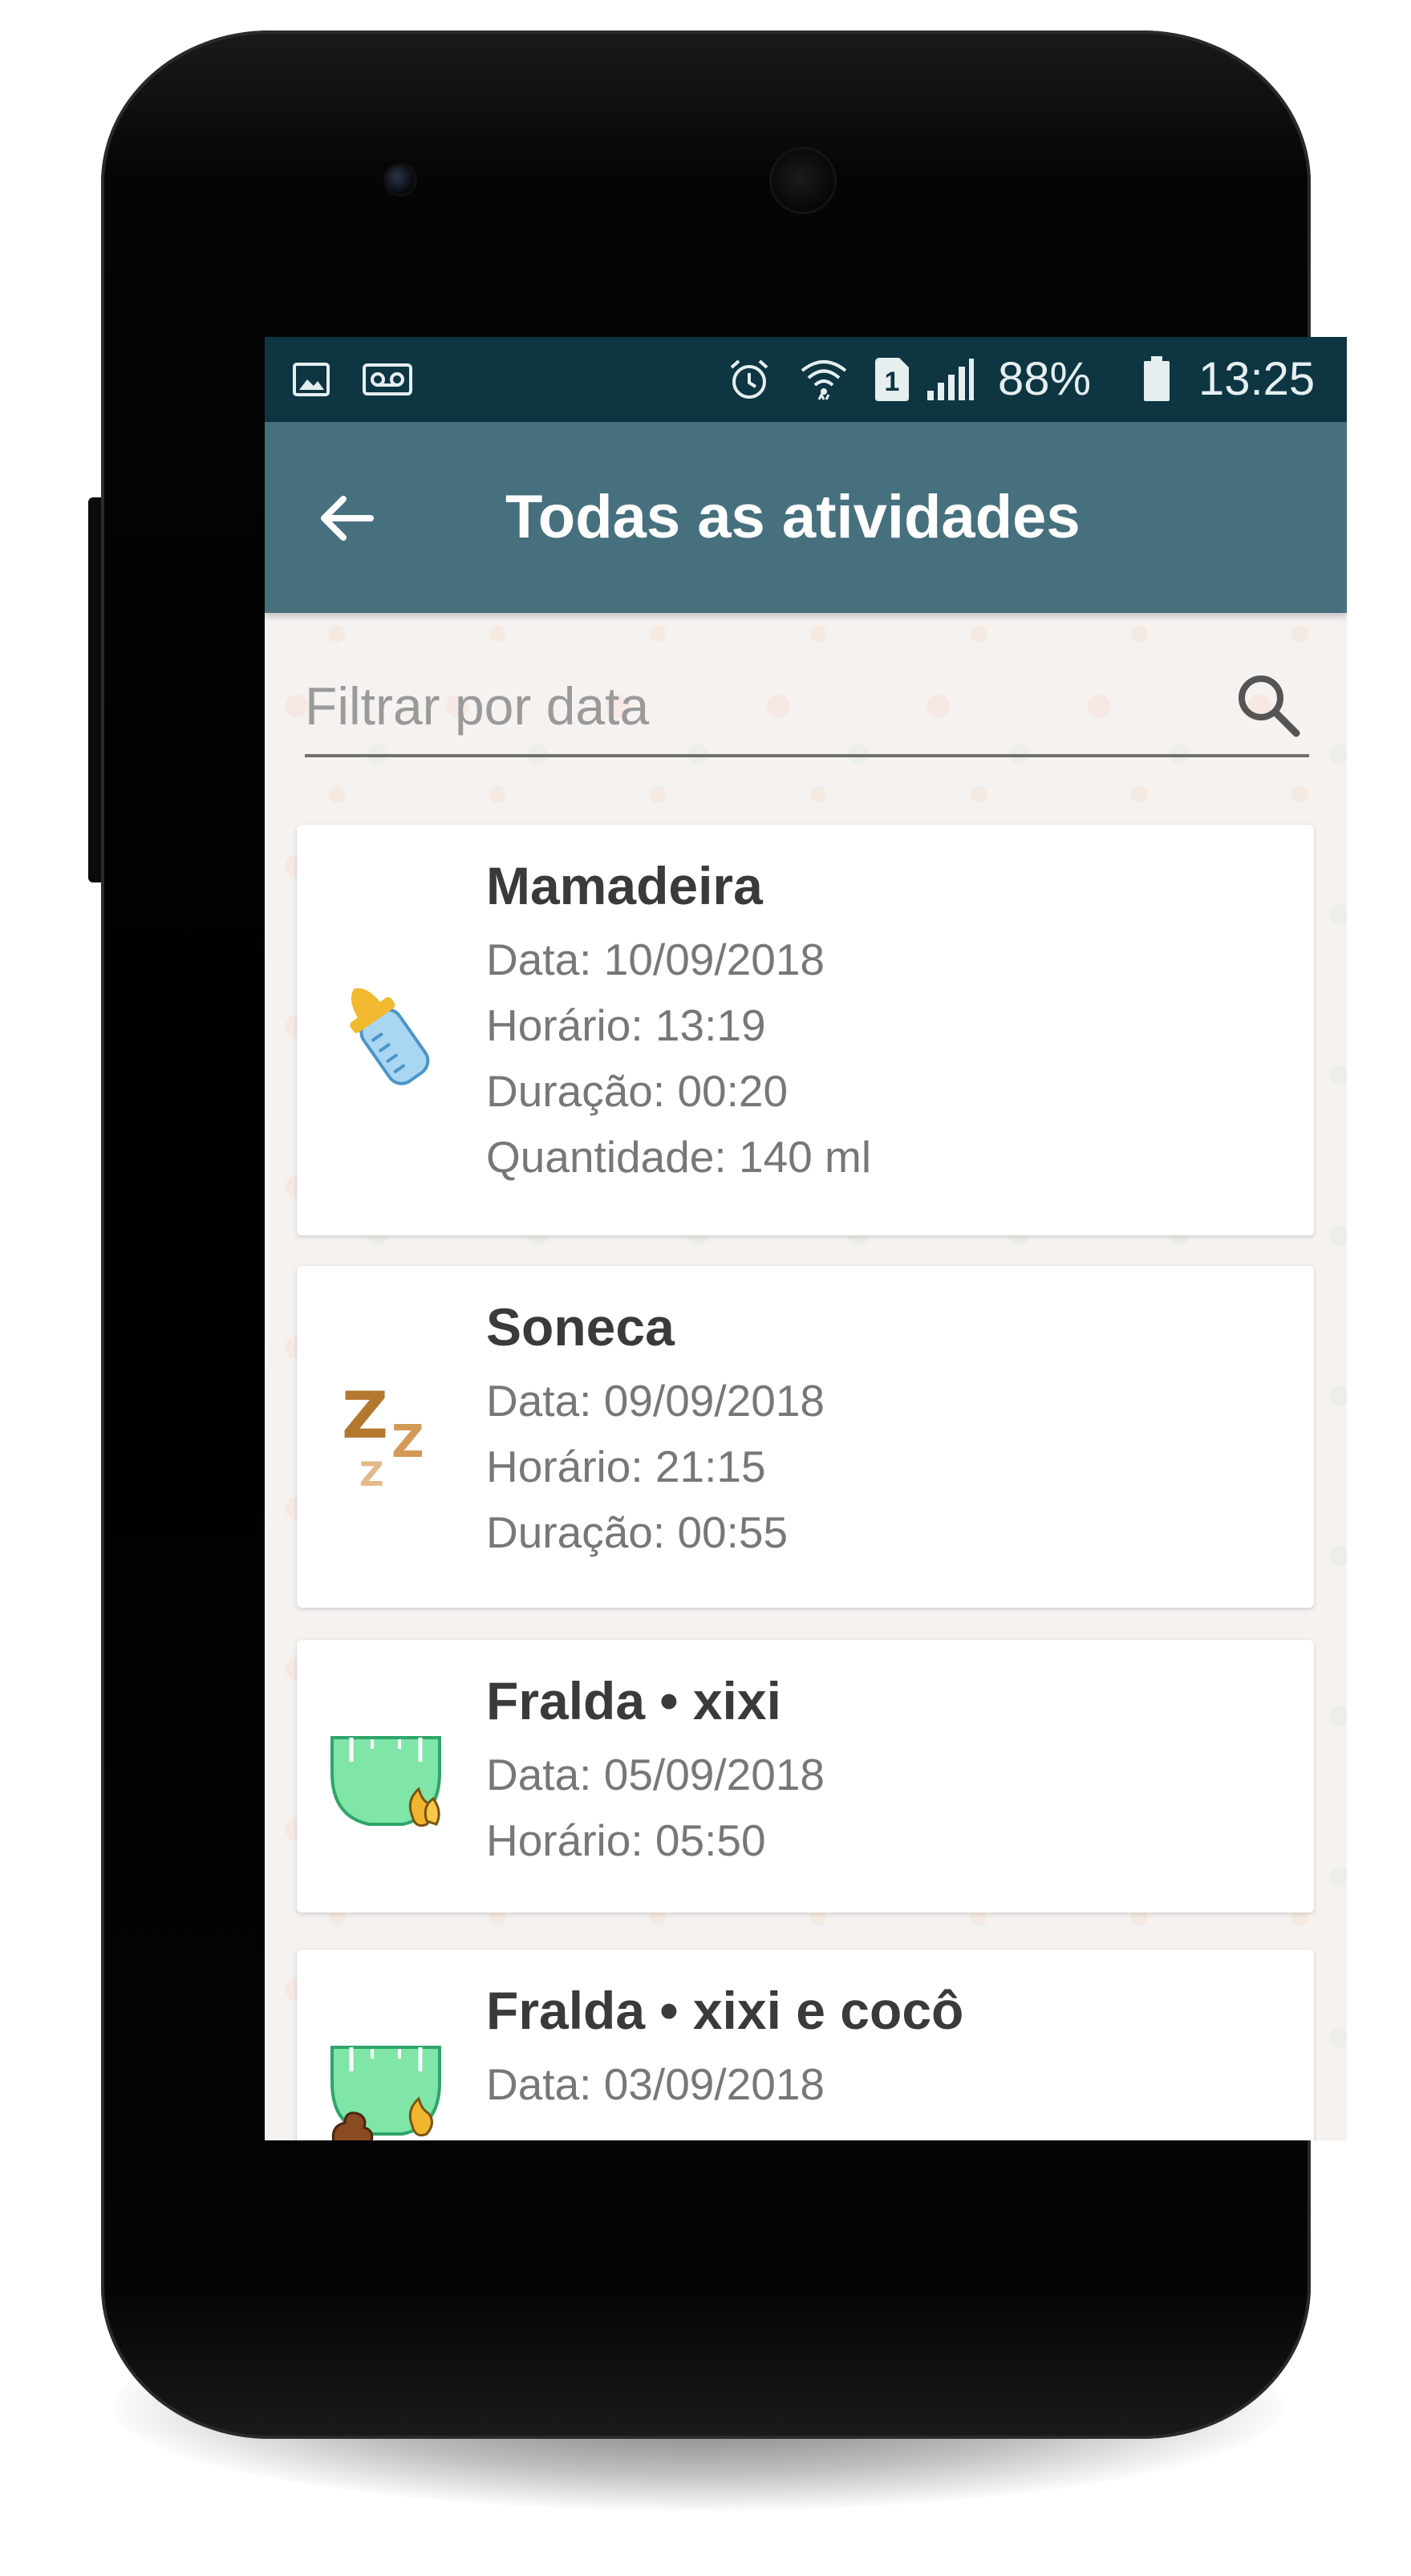 The height and width of the screenshot is (2576, 1411). Describe the element at coordinates (655, 2084) in the screenshot. I see `activity-date: Data: 03/09/2018` at that location.